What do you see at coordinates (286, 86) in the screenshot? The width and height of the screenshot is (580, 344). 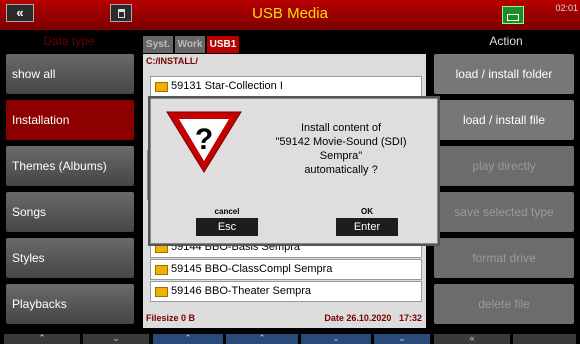 I see `file-item: 59131 Star-Collection I` at bounding box center [286, 86].